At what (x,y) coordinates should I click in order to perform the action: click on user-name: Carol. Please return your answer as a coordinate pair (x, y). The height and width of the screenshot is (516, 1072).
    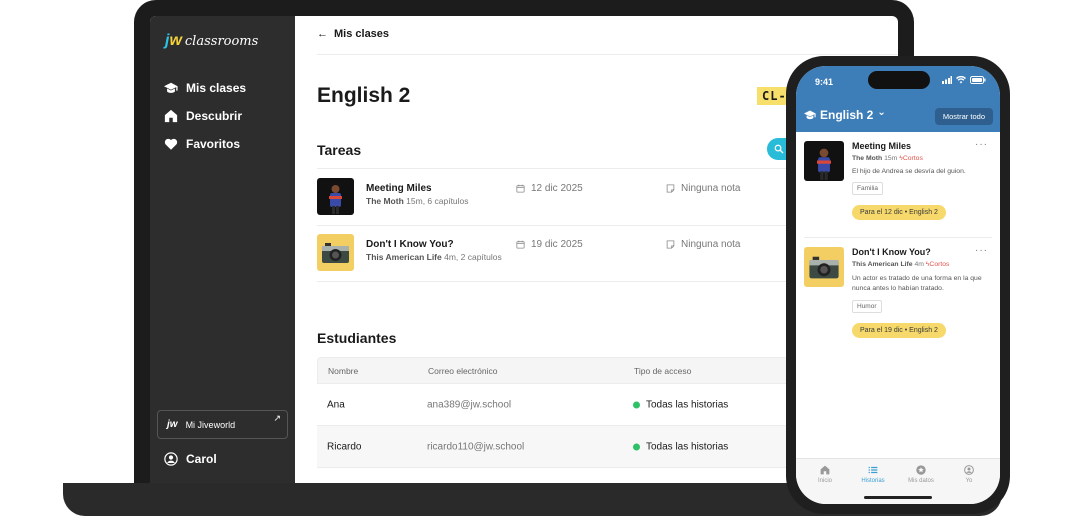
    Looking at the image, I should click on (201, 459).